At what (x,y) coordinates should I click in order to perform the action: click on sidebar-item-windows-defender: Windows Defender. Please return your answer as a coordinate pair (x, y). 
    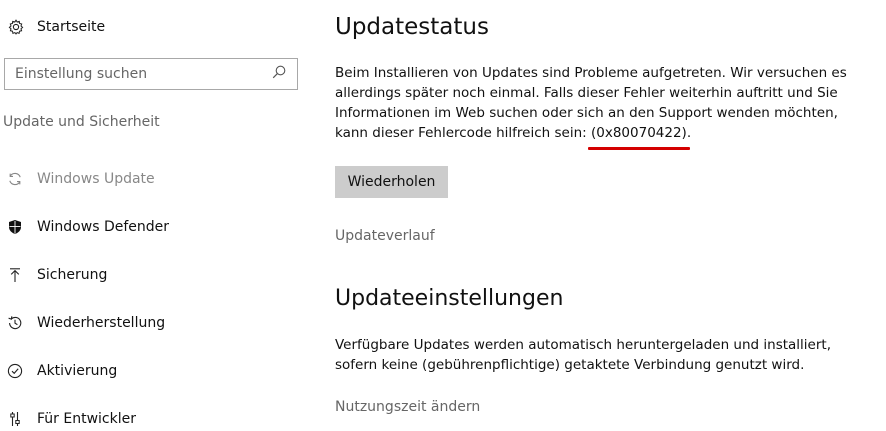
    Looking at the image, I should click on (150, 227).